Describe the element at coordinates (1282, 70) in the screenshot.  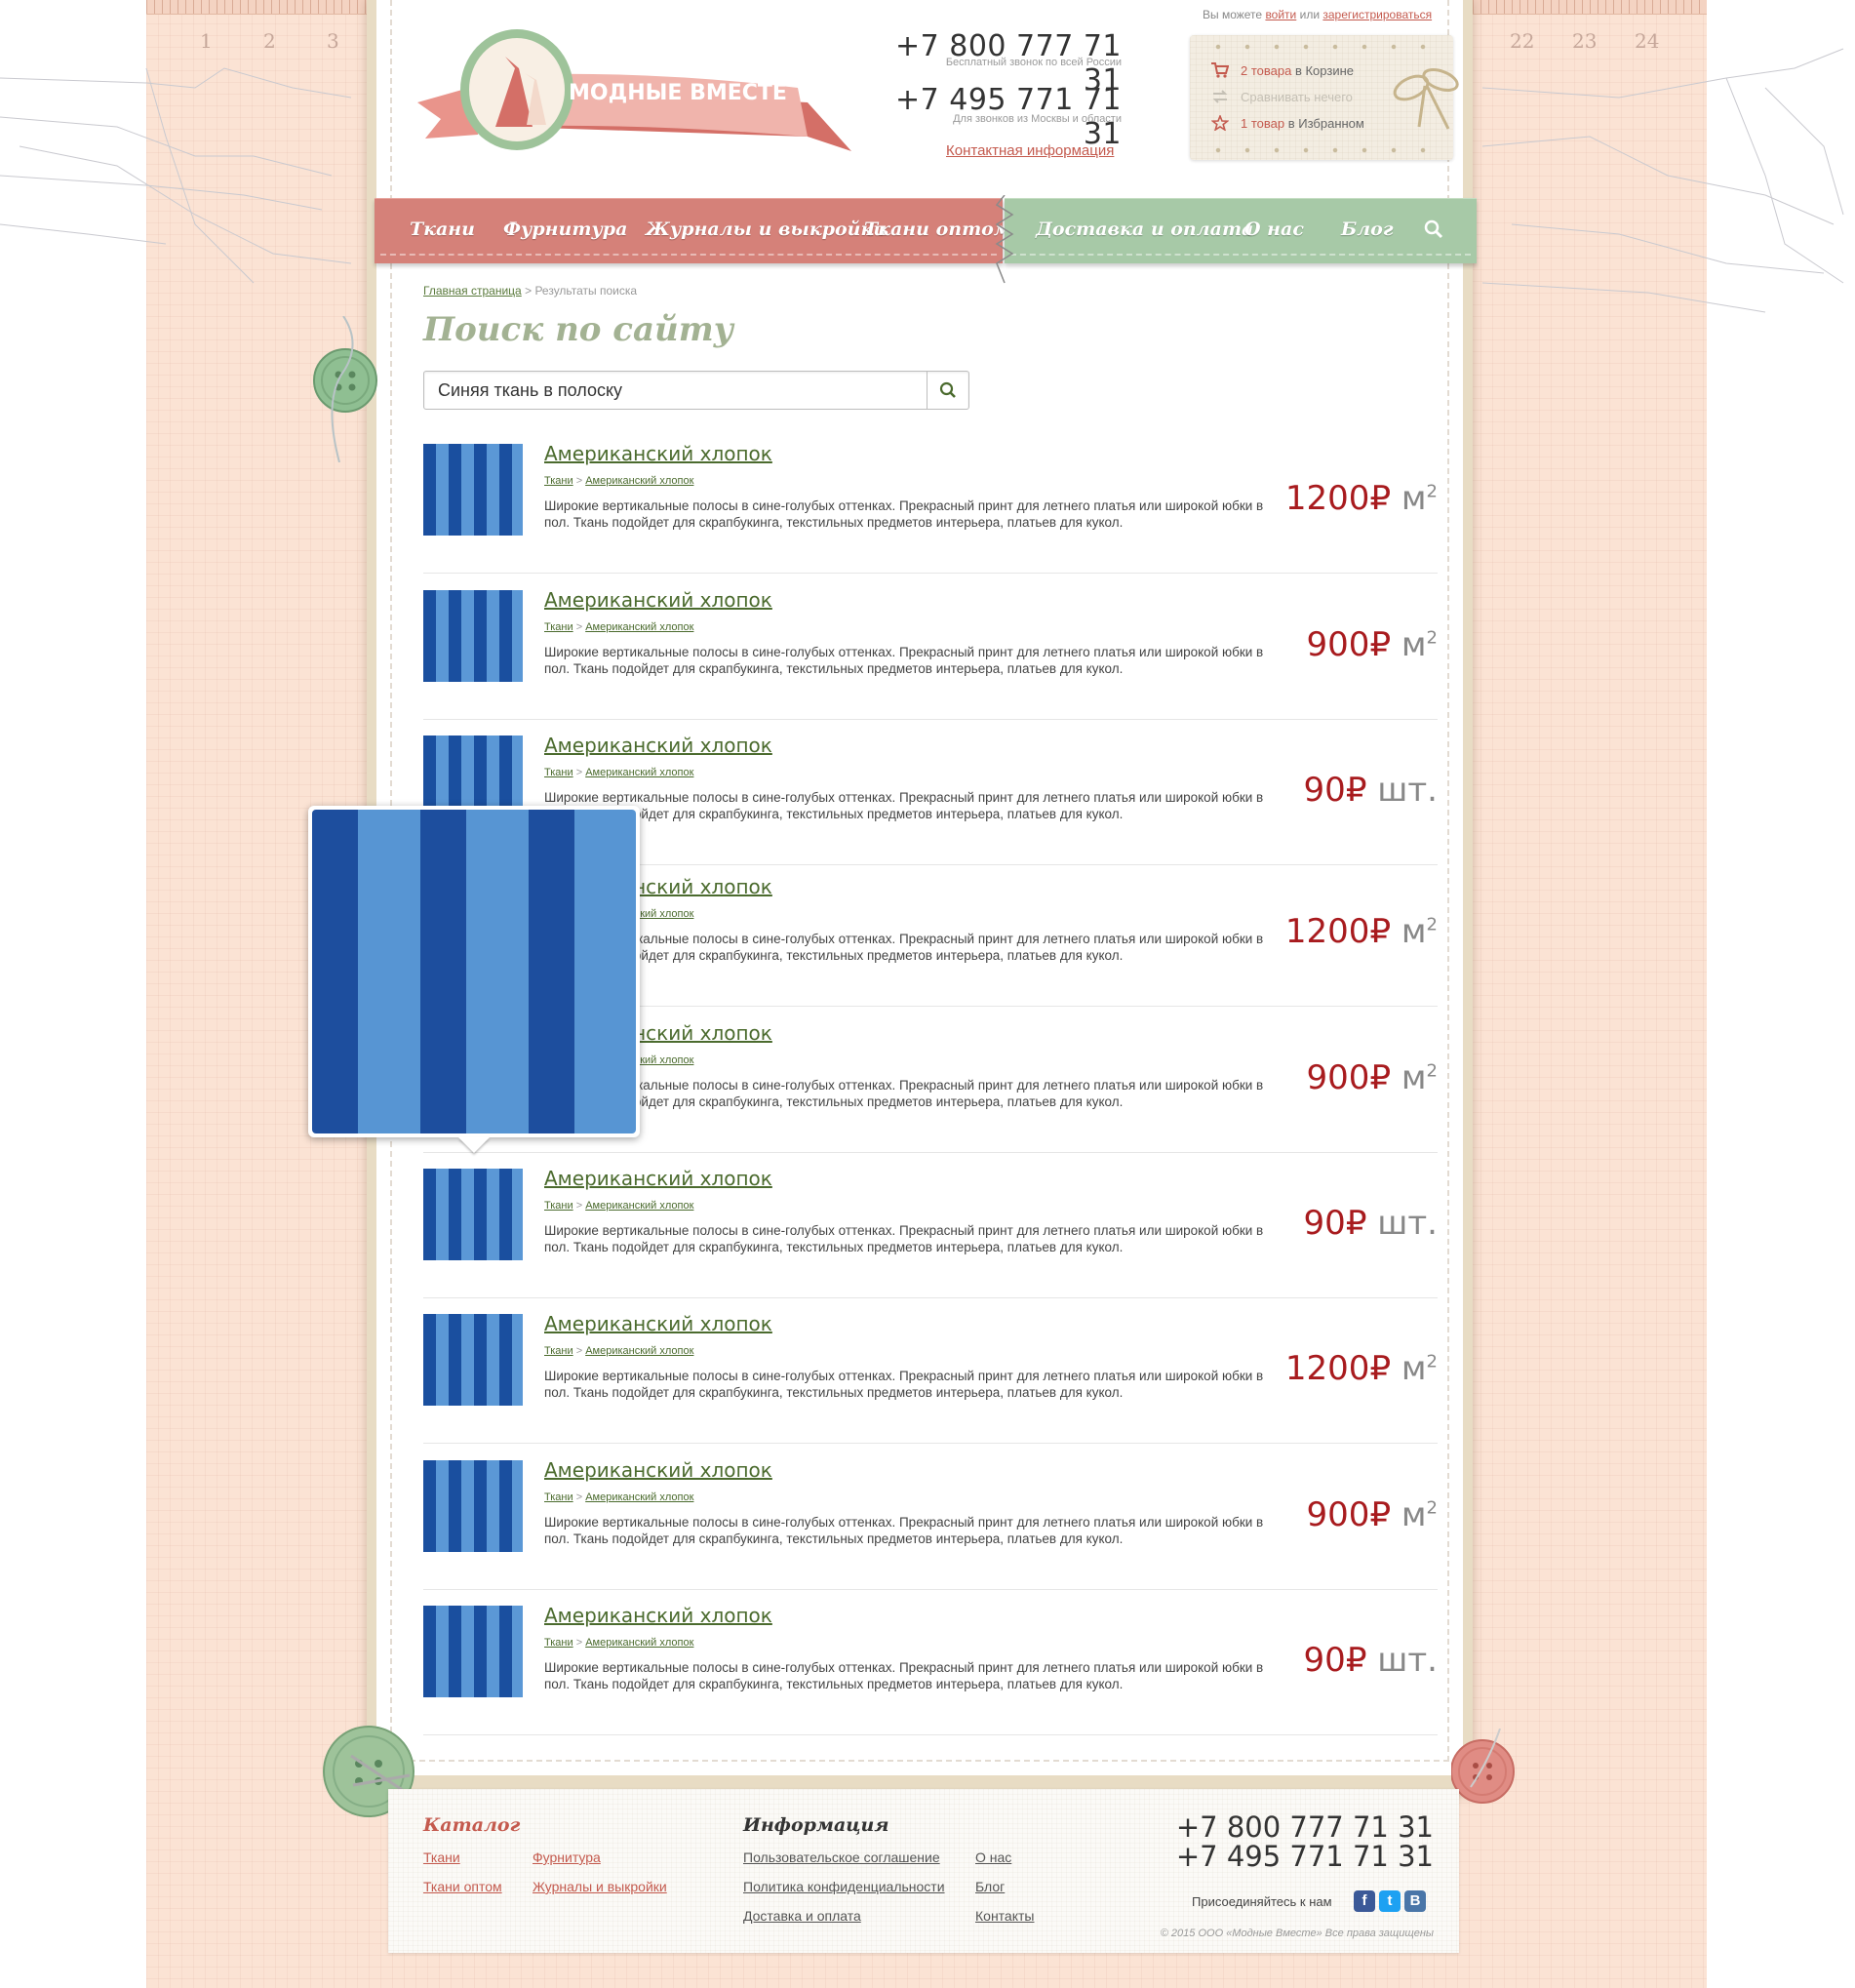
I see `cart-summary: 2 товара в Корзине` at that location.